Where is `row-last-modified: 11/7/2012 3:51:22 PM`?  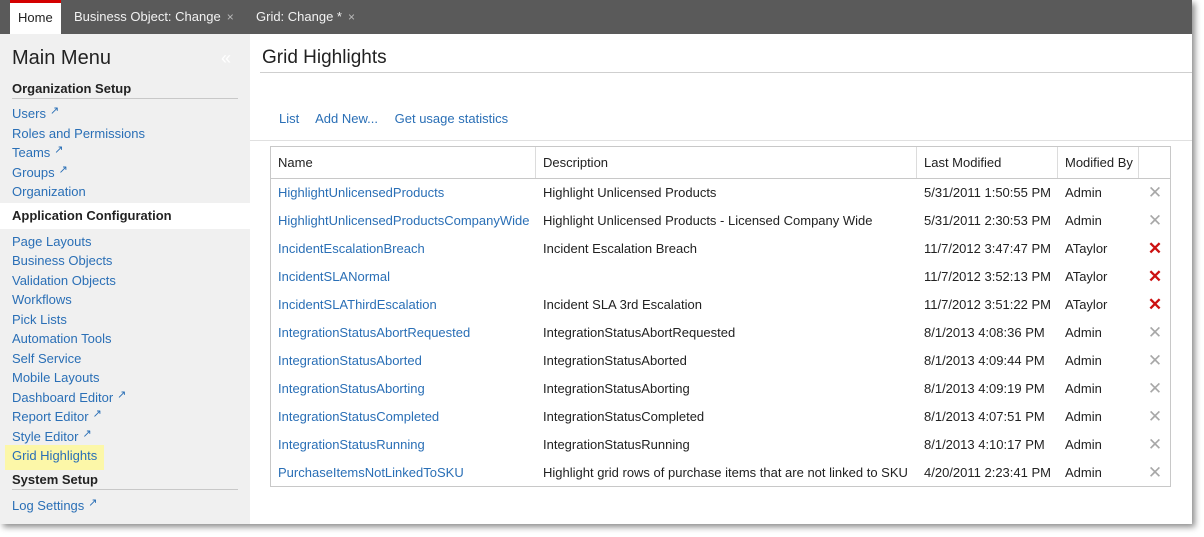 row-last-modified: 11/7/2012 3:51:22 PM is located at coordinates (987, 304).